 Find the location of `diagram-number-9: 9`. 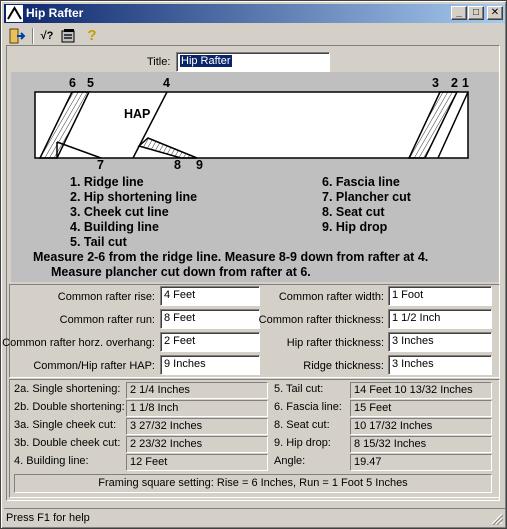

diagram-number-9: 9 is located at coordinates (199, 165).